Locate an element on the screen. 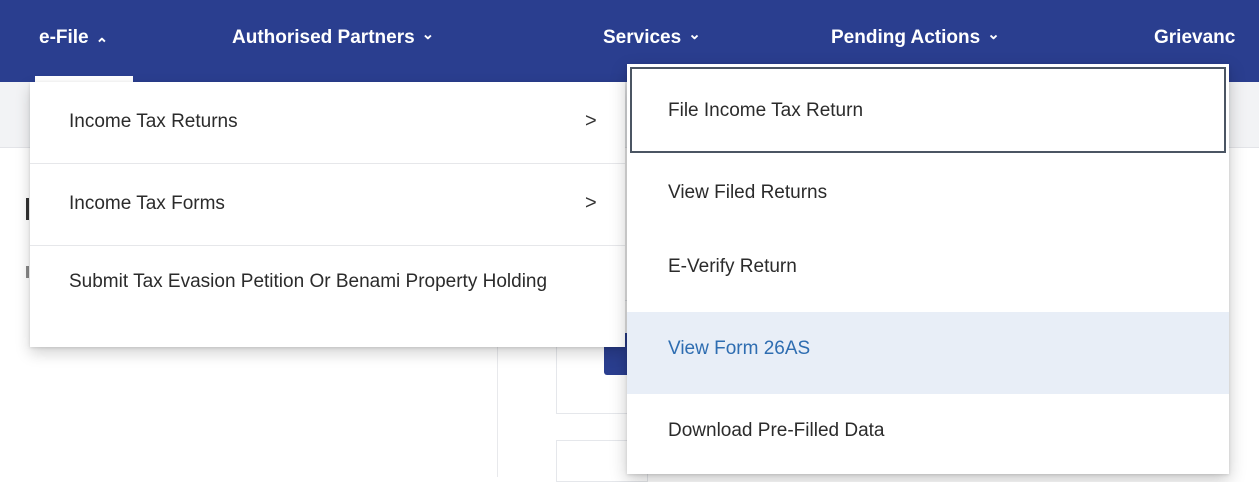  menu-item-view-form-26as: View Form 26AS is located at coordinates (928, 353).